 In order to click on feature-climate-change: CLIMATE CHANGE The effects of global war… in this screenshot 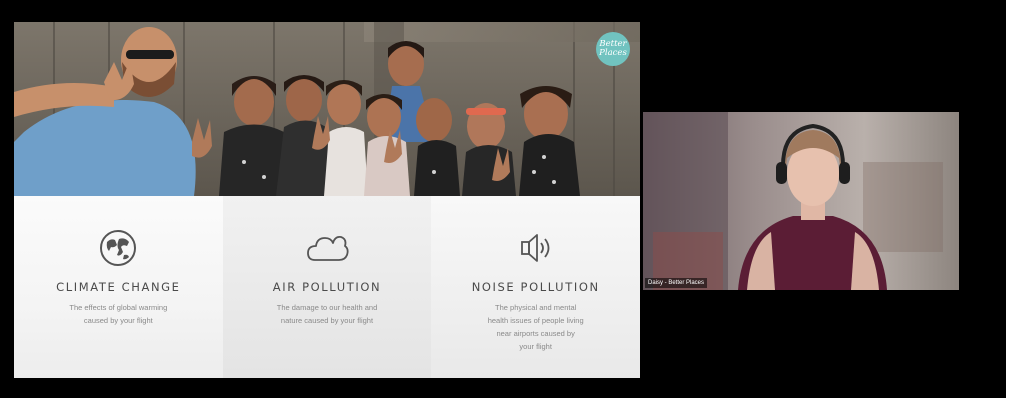, I will do `click(118, 287)`.